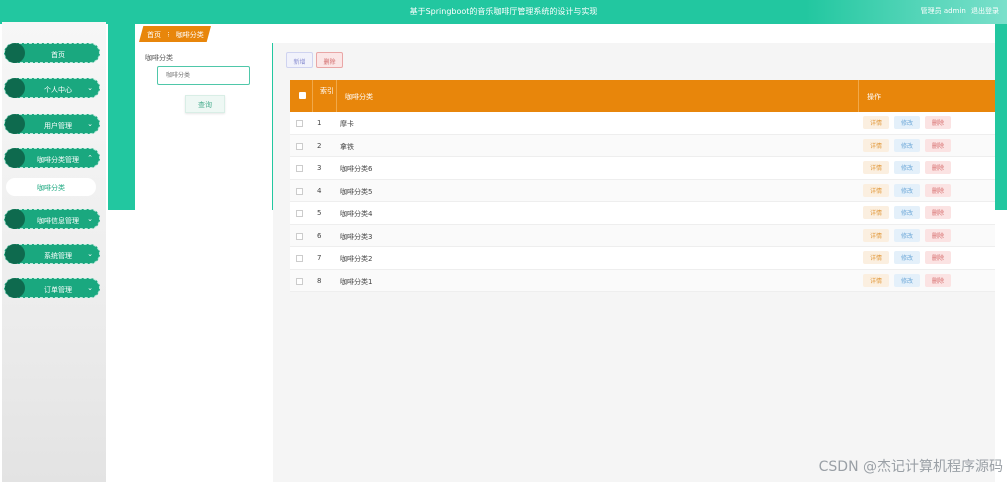  I want to click on table-row: 7 咖啡分类2 详情 修改 删除, so click(642, 258).